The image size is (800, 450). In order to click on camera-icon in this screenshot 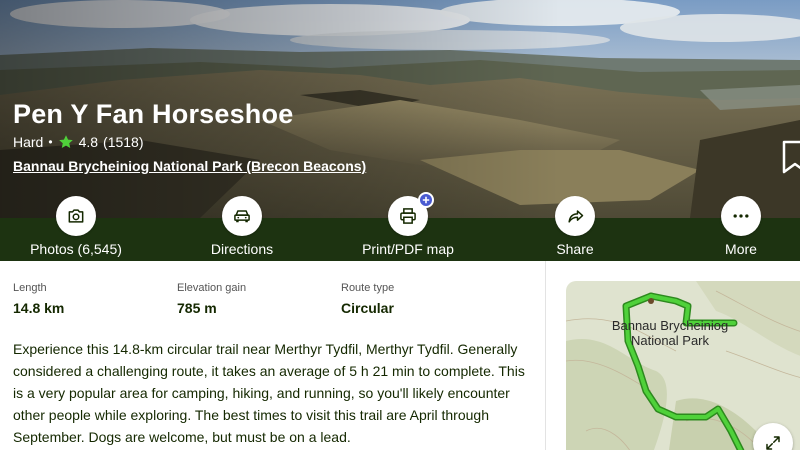, I will do `click(76, 216)`.